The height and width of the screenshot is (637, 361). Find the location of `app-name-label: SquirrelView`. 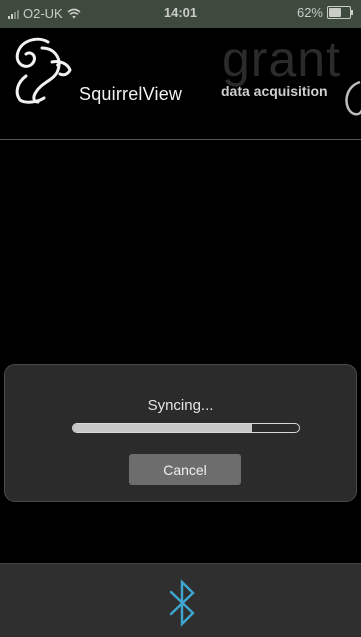

app-name-label: SquirrelView is located at coordinates (131, 94).